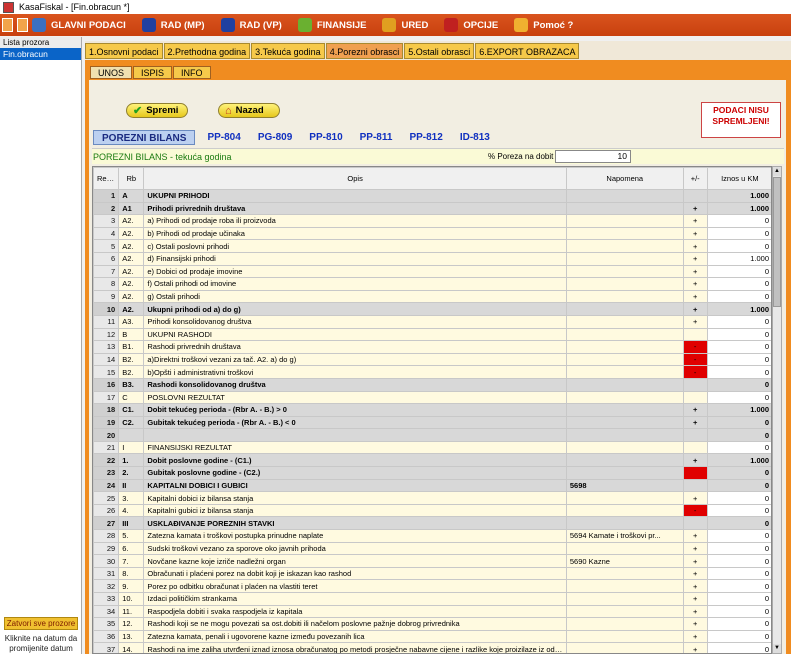  What do you see at coordinates (207, 51) in the screenshot?
I see `main-tab: 2.Prethodna godina` at bounding box center [207, 51].